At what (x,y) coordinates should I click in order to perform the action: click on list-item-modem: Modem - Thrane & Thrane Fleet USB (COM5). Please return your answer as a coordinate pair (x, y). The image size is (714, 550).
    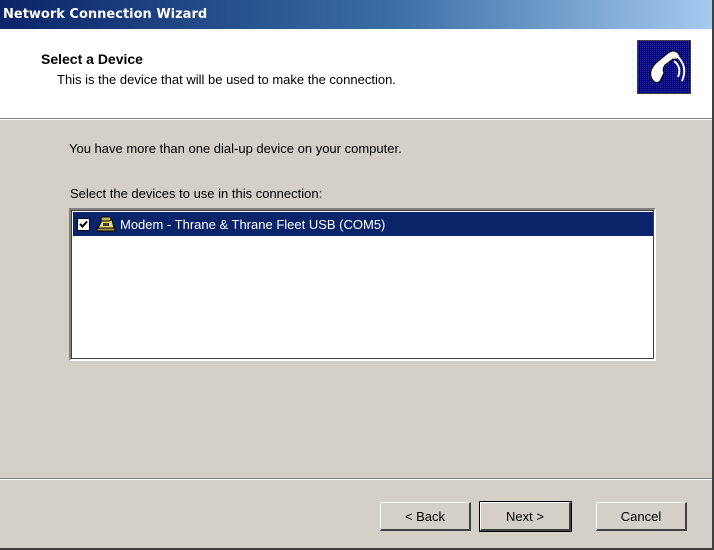
    Looking at the image, I should click on (363, 224).